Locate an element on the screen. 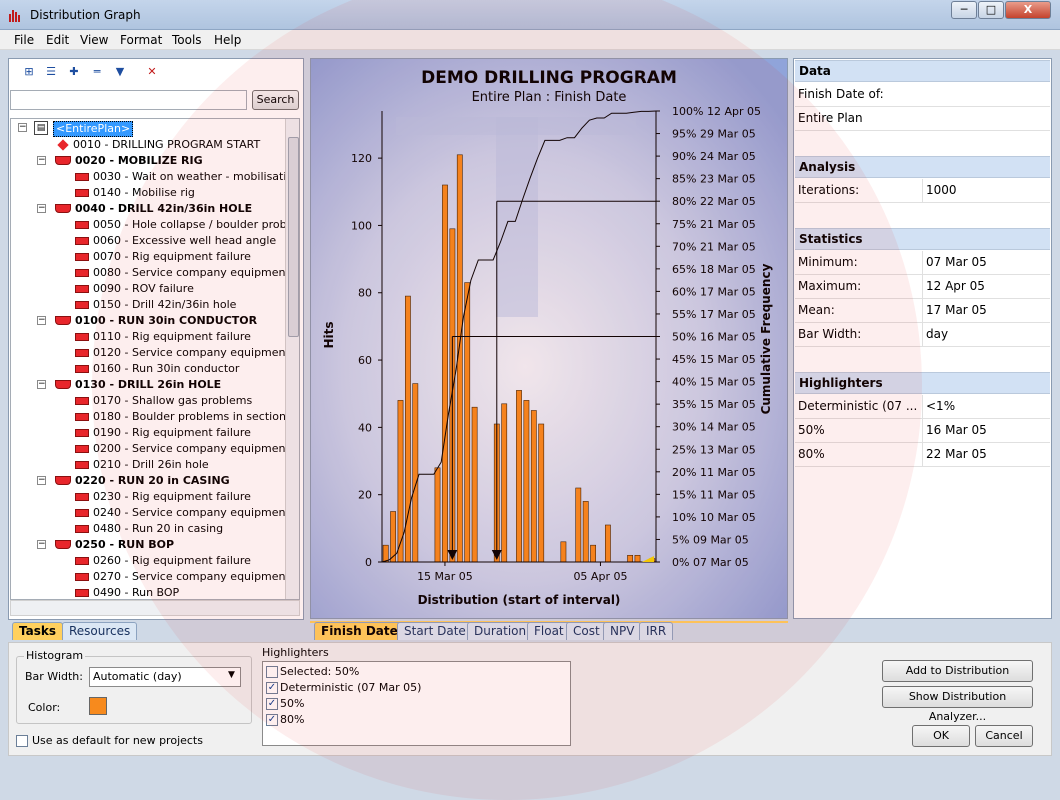  tree-row: 0180 - Boulder problems in section is located at coordinates (148, 417).